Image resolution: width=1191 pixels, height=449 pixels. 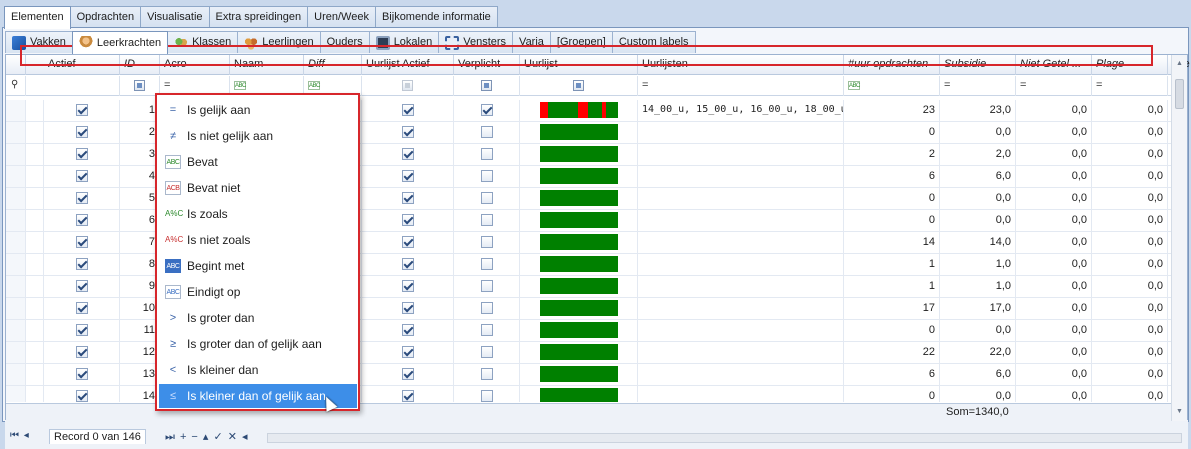 What do you see at coordinates (258, 318) in the screenshot?
I see `menu-item-greater-than: > Is groter dan` at bounding box center [258, 318].